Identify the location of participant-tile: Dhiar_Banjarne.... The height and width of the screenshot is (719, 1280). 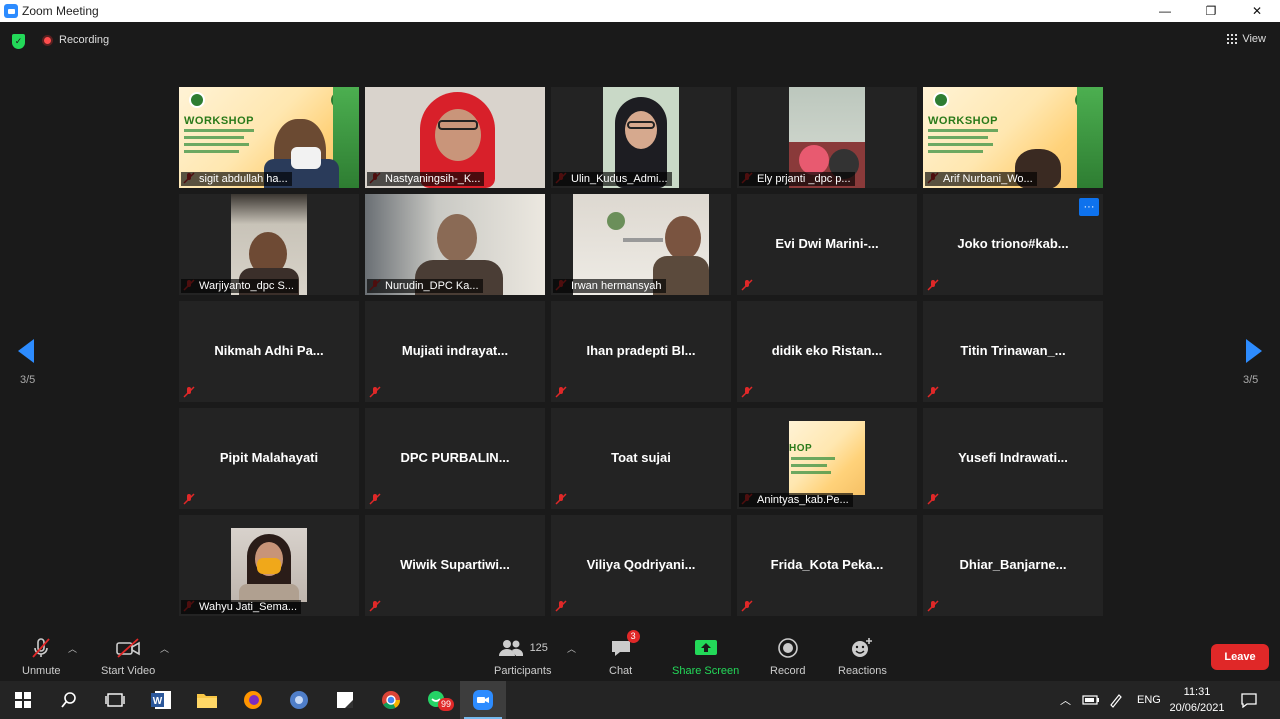
(1013, 565).